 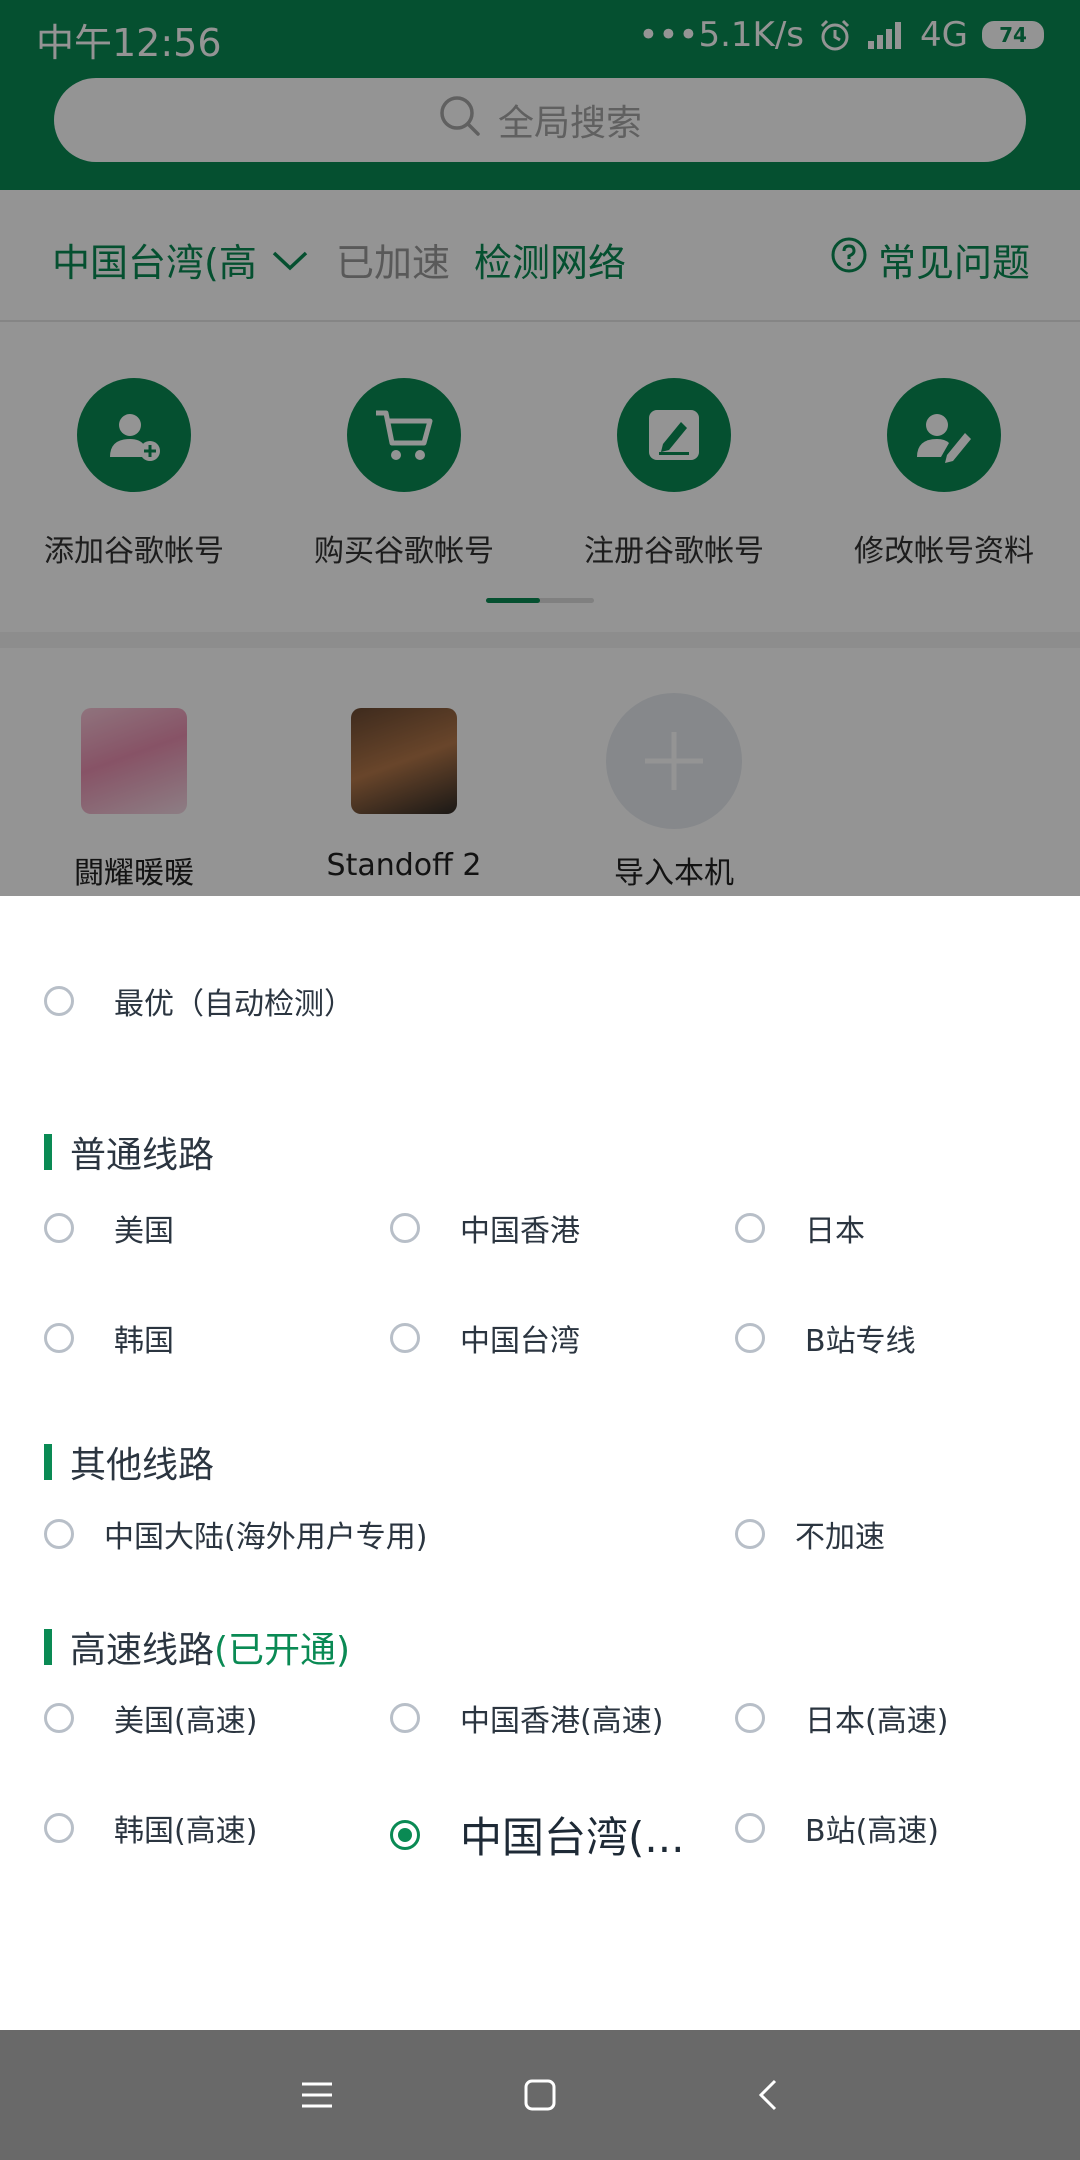 I want to click on route-option-high-speed: 韩国(高速), so click(x=150, y=1828).